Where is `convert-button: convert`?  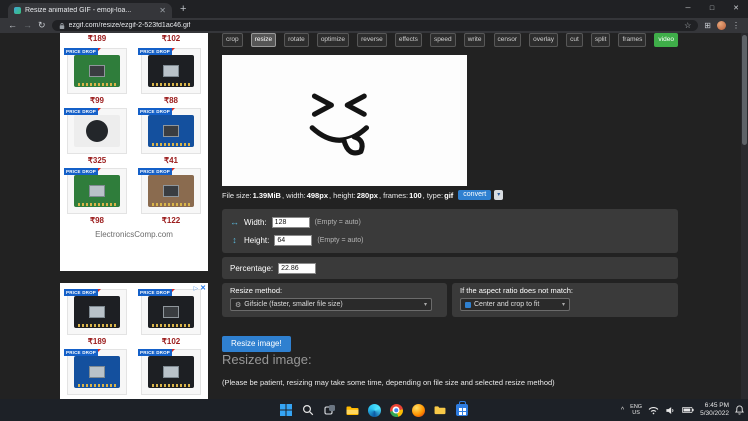
convert-button: convert is located at coordinates (475, 195).